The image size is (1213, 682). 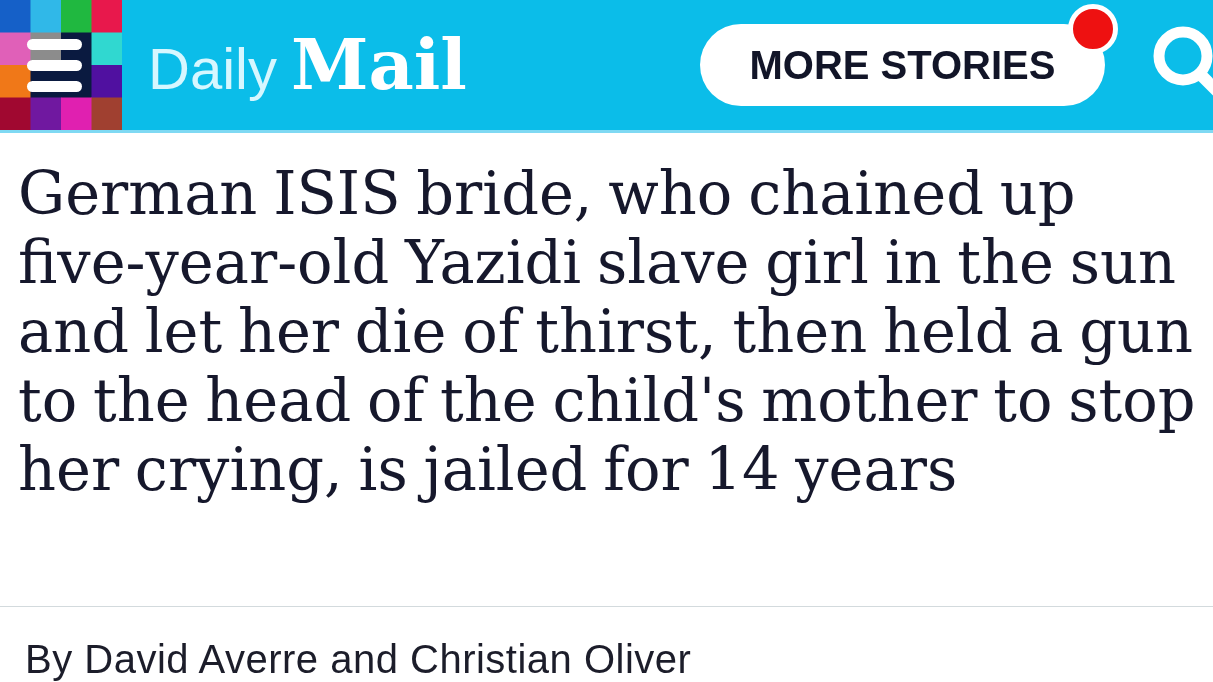 What do you see at coordinates (61, 65) in the screenshot?
I see `menu-icon` at bounding box center [61, 65].